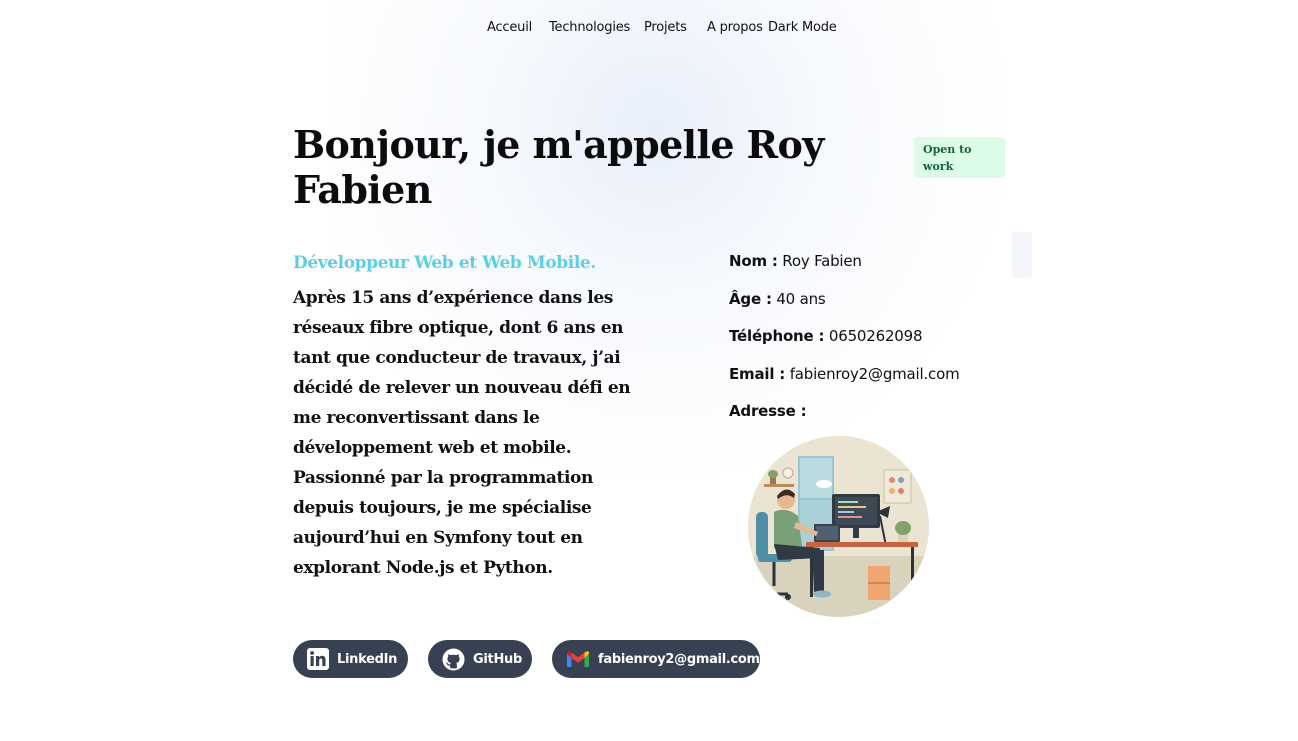 Image resolution: width=1298 pixels, height=741 pixels. What do you see at coordinates (753, 261) in the screenshot?
I see `info-label: Nom :` at bounding box center [753, 261].